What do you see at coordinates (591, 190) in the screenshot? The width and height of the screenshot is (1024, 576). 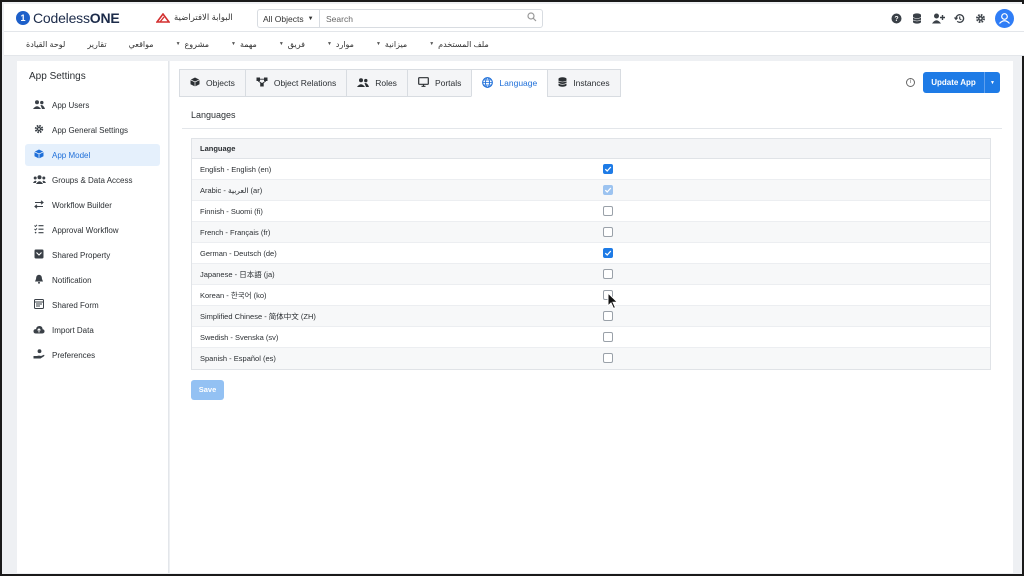 I see `table-row: Arabic - العربية (ar)` at bounding box center [591, 190].